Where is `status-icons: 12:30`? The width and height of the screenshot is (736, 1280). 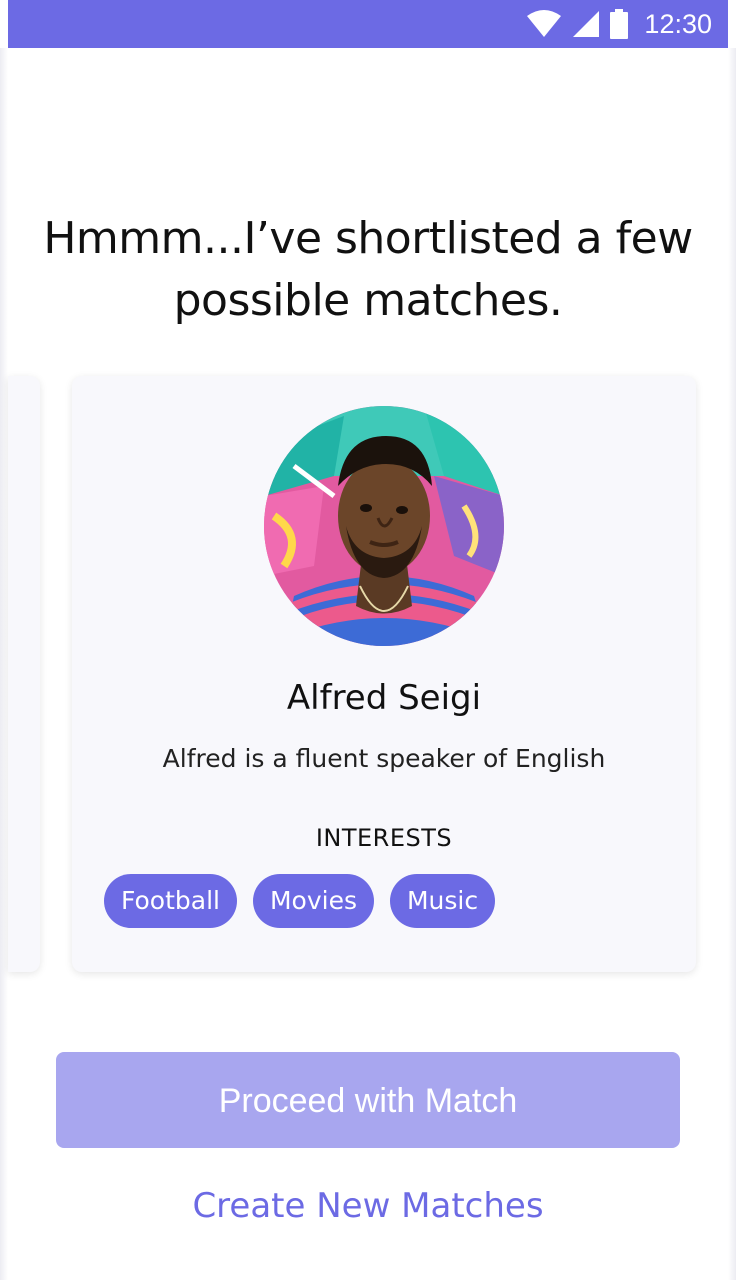 status-icons: 12:30 is located at coordinates (619, 24).